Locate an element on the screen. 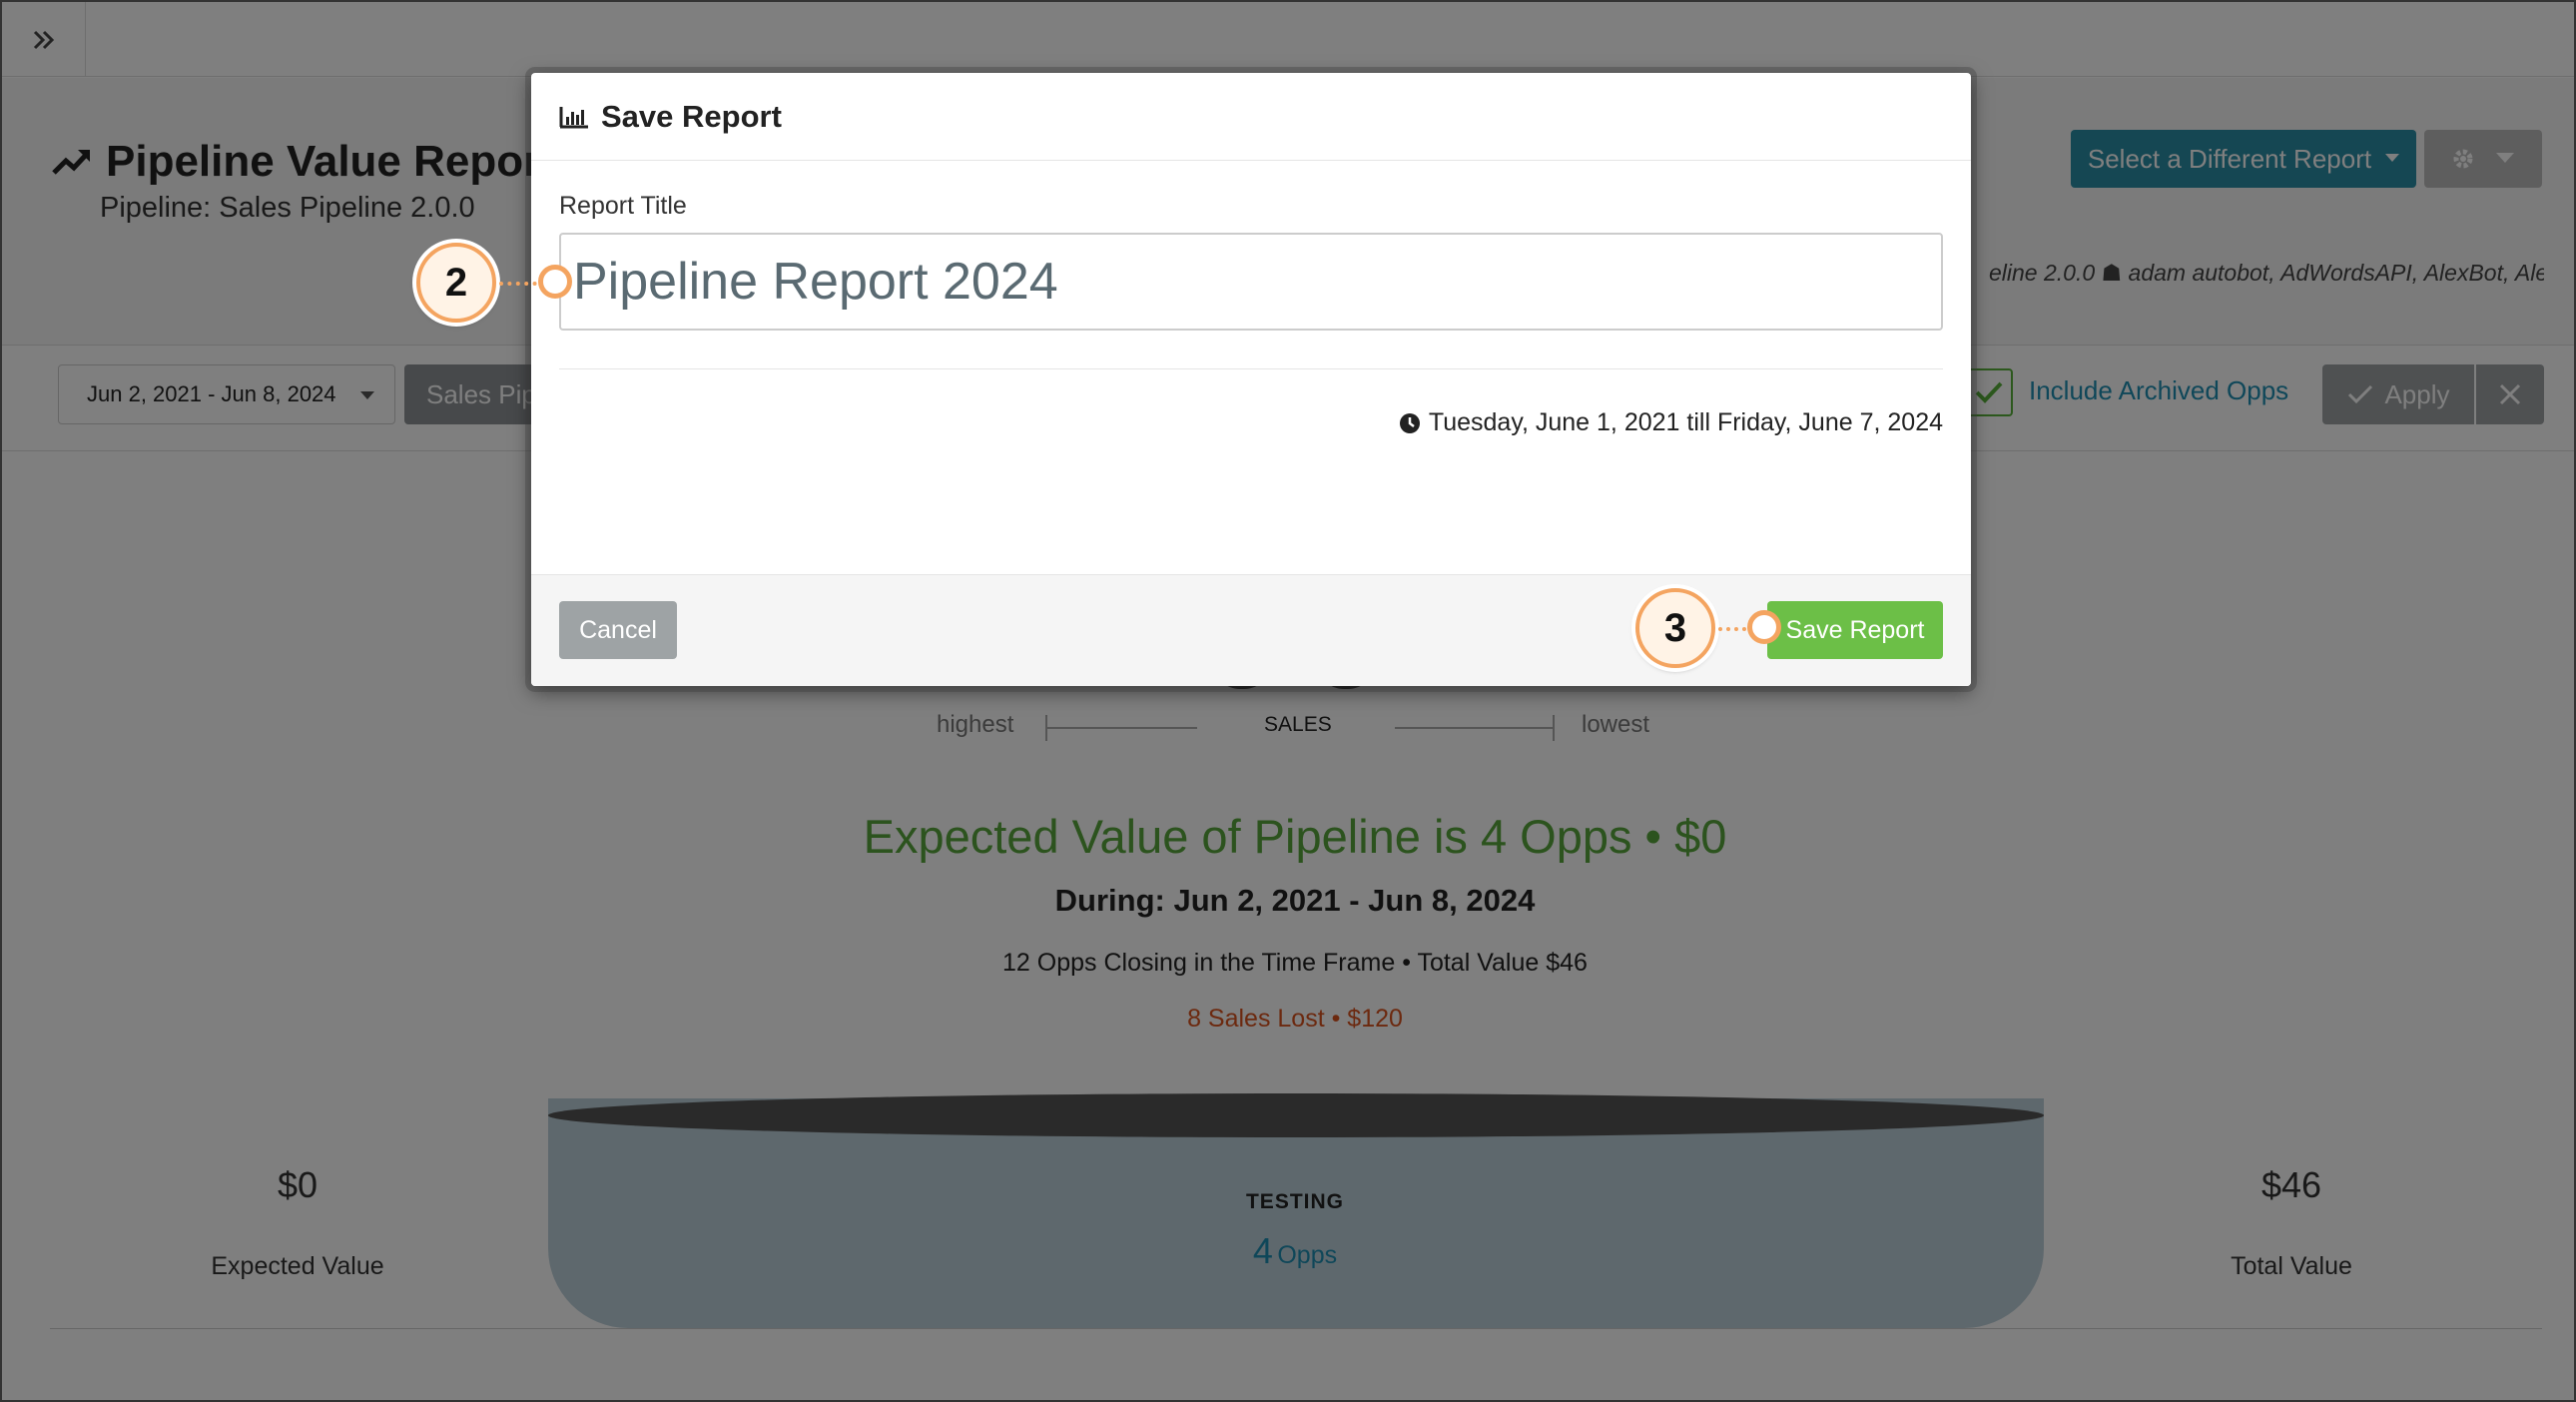 The image size is (2576, 1402). divider is located at coordinates (1251, 368).